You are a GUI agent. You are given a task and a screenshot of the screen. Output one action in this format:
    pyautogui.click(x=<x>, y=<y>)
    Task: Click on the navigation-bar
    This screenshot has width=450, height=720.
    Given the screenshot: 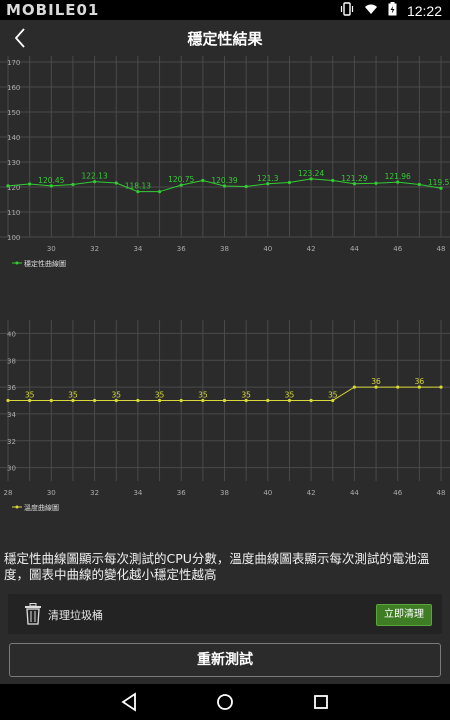 What is the action you would take?
    pyautogui.click(x=225, y=702)
    